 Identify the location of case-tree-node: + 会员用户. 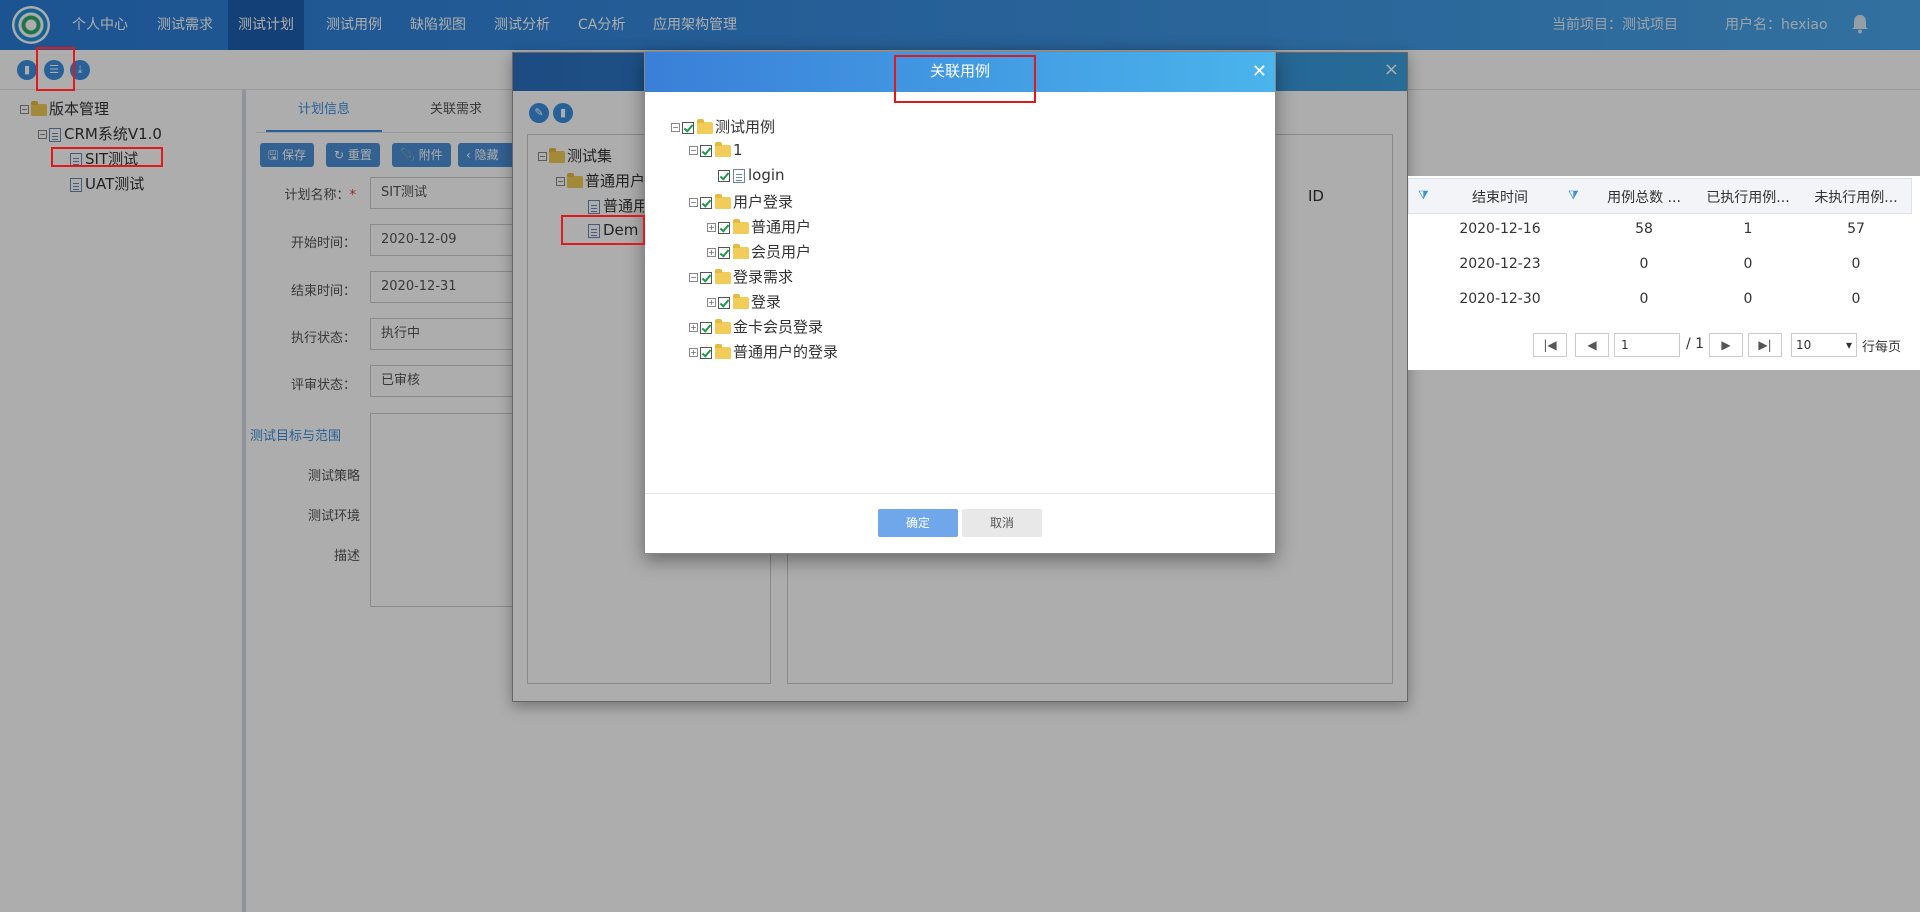
(759, 251).